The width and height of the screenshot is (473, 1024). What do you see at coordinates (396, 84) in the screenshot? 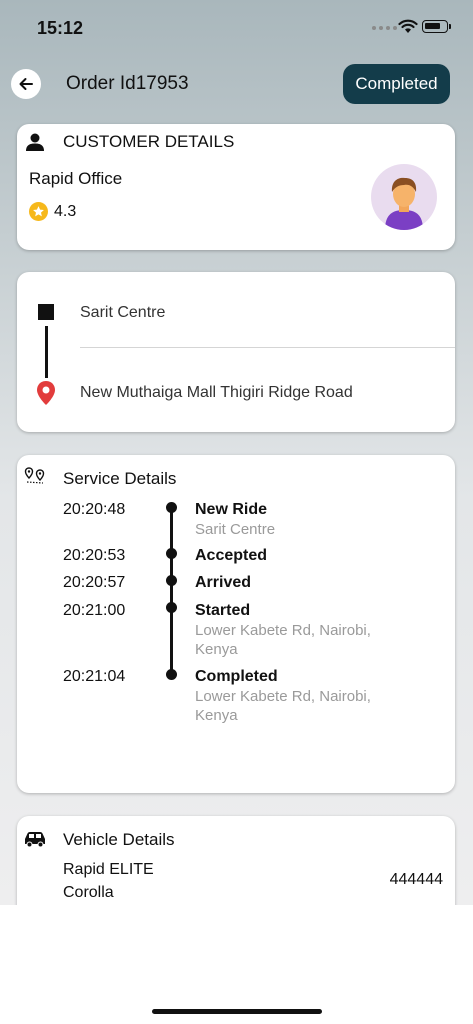
I see `status-badge: Completed` at bounding box center [396, 84].